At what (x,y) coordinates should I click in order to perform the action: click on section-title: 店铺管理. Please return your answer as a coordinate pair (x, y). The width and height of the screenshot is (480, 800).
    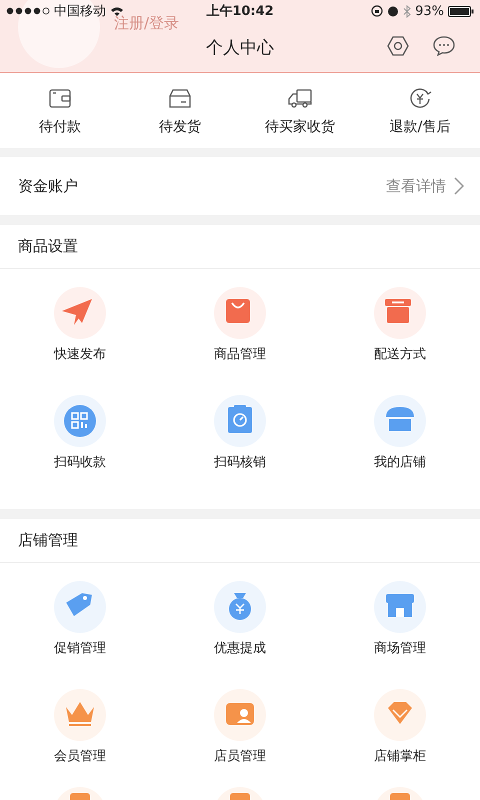
    Looking at the image, I should click on (48, 540).